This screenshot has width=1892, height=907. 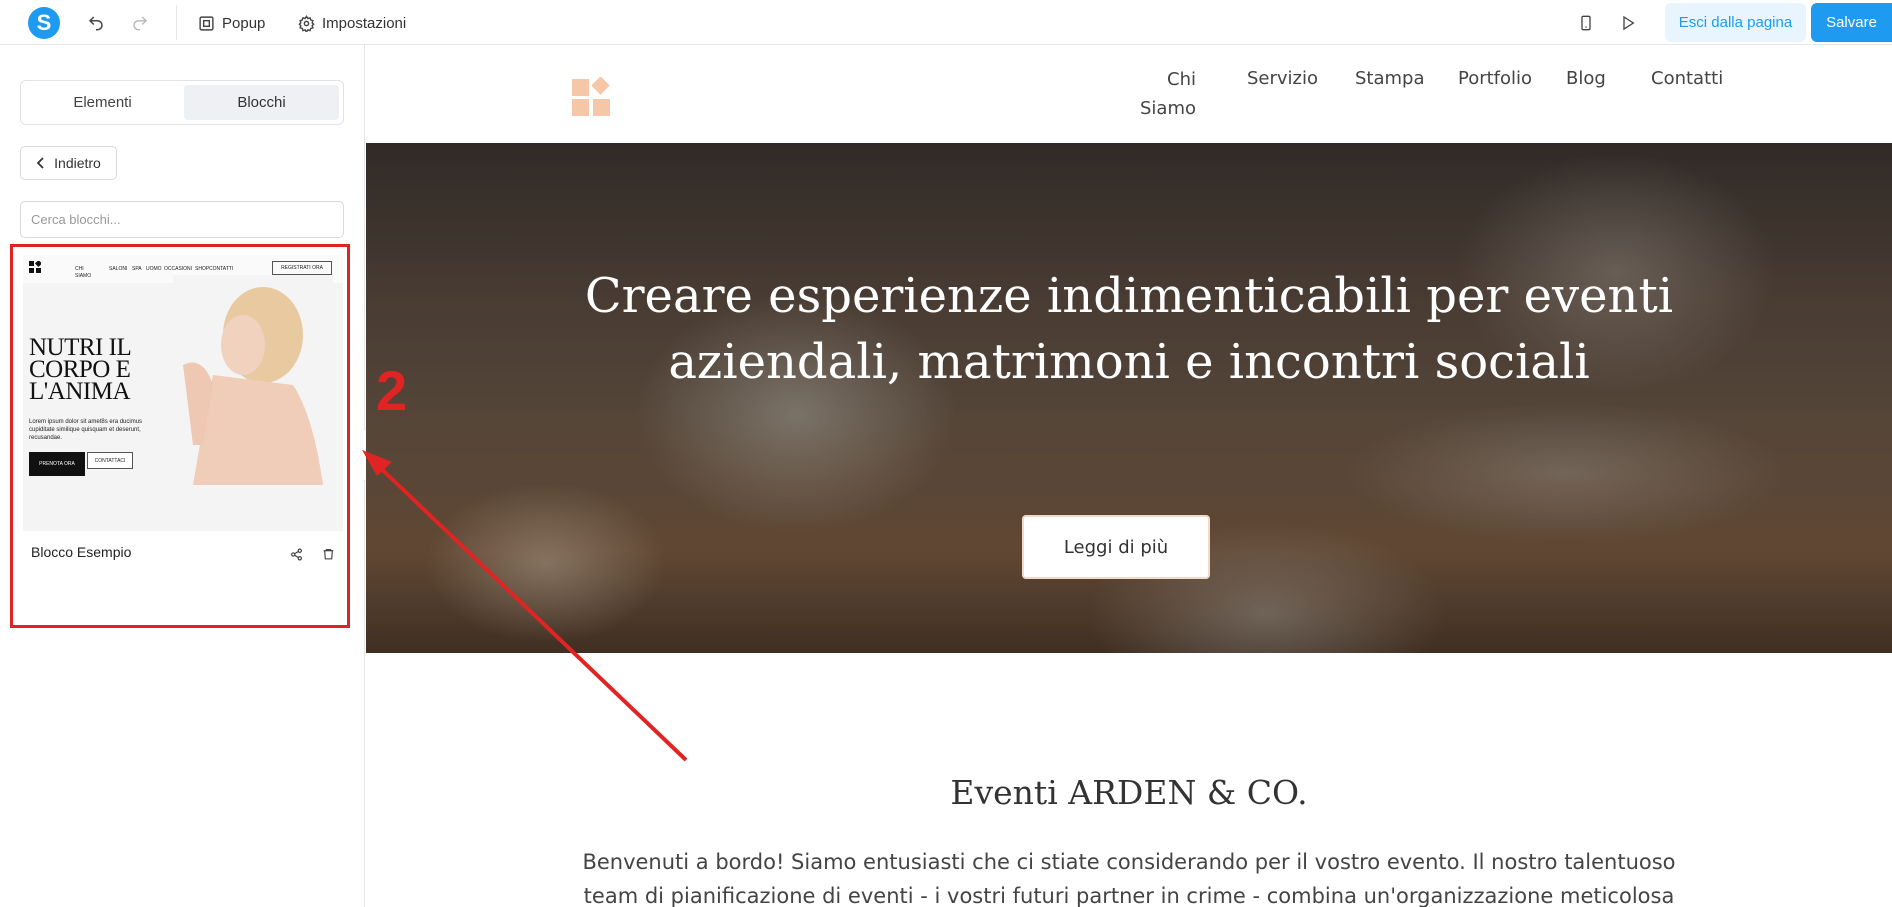 I want to click on site-logo-icon, so click(x=592, y=97).